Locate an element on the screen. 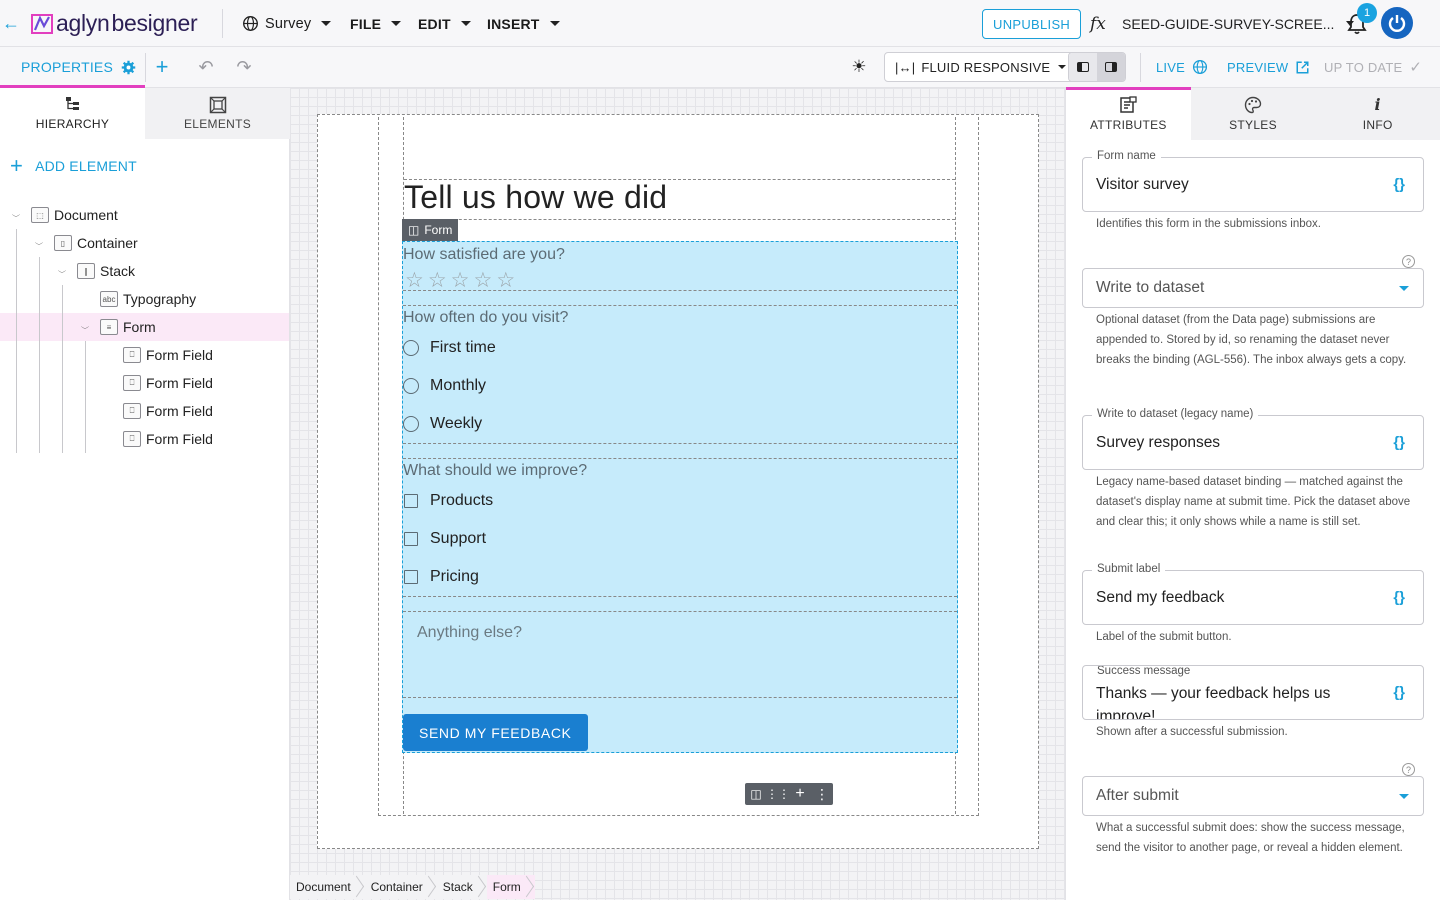 This screenshot has height=900, width=1440. tree-item: ⌵ ∥ Stack is located at coordinates (144, 271).